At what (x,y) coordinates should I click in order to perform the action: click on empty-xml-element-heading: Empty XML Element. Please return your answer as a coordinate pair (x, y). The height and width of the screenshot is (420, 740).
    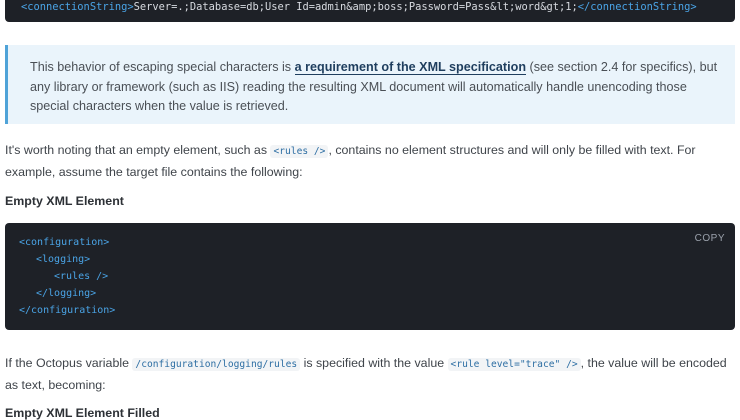
    Looking at the image, I should click on (64, 201).